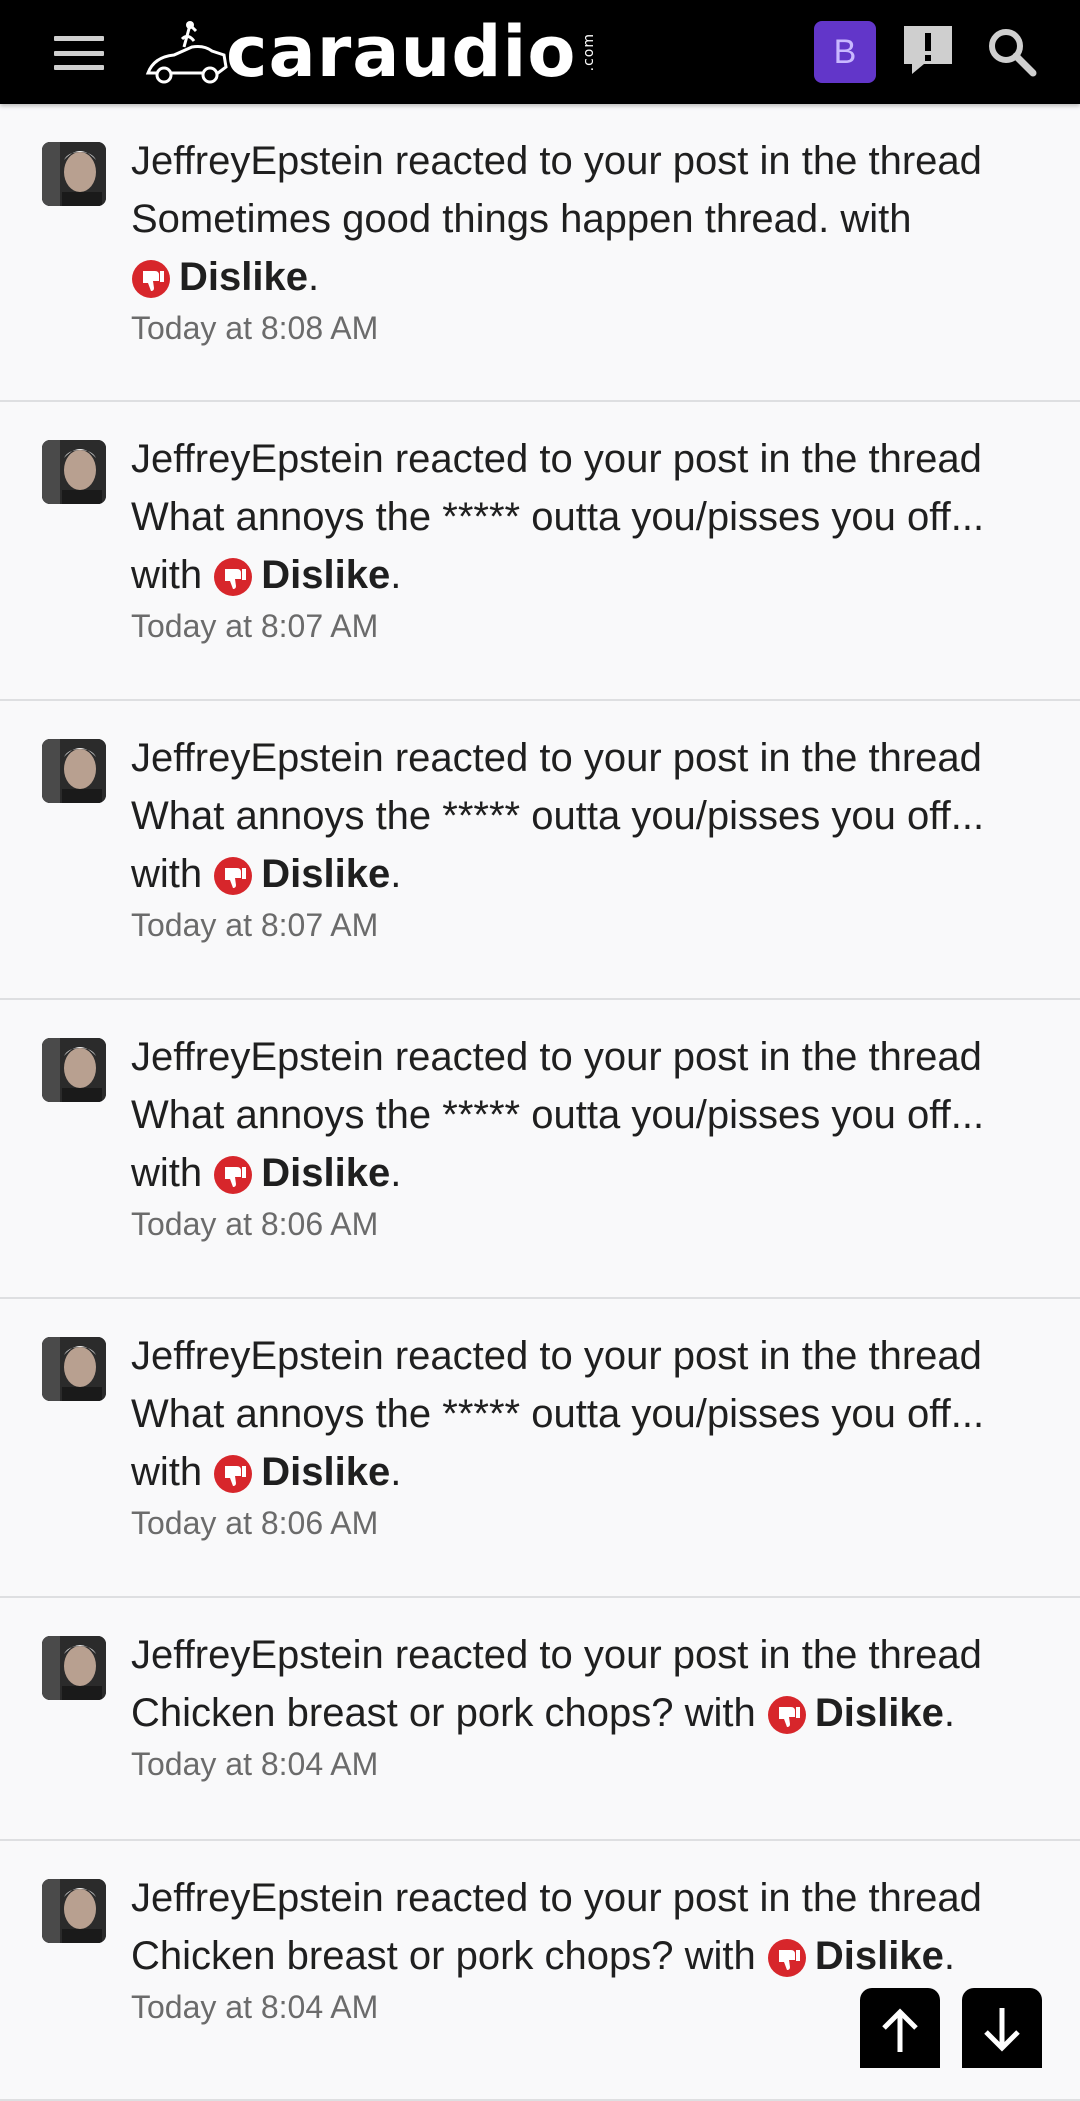 Image resolution: width=1080 pixels, height=2101 pixels. I want to click on scroll-down-button, so click(1002, 2028).